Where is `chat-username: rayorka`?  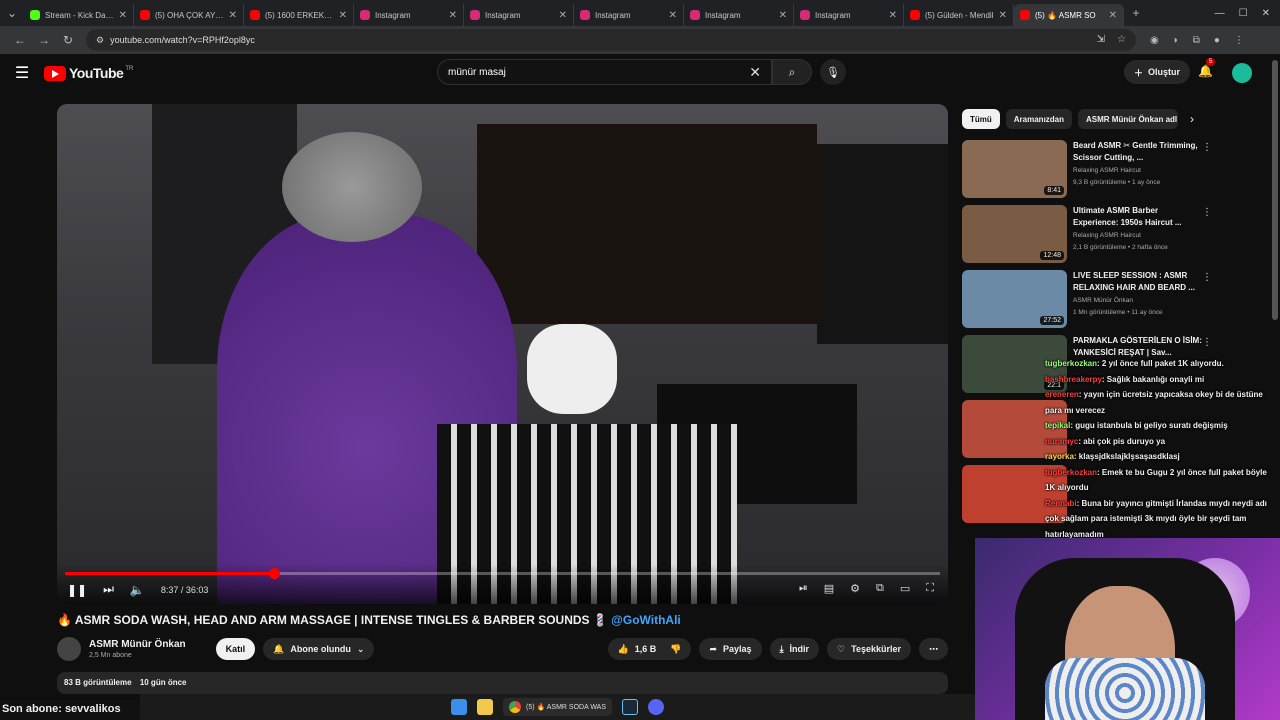 chat-username: rayorka is located at coordinates (1059, 456).